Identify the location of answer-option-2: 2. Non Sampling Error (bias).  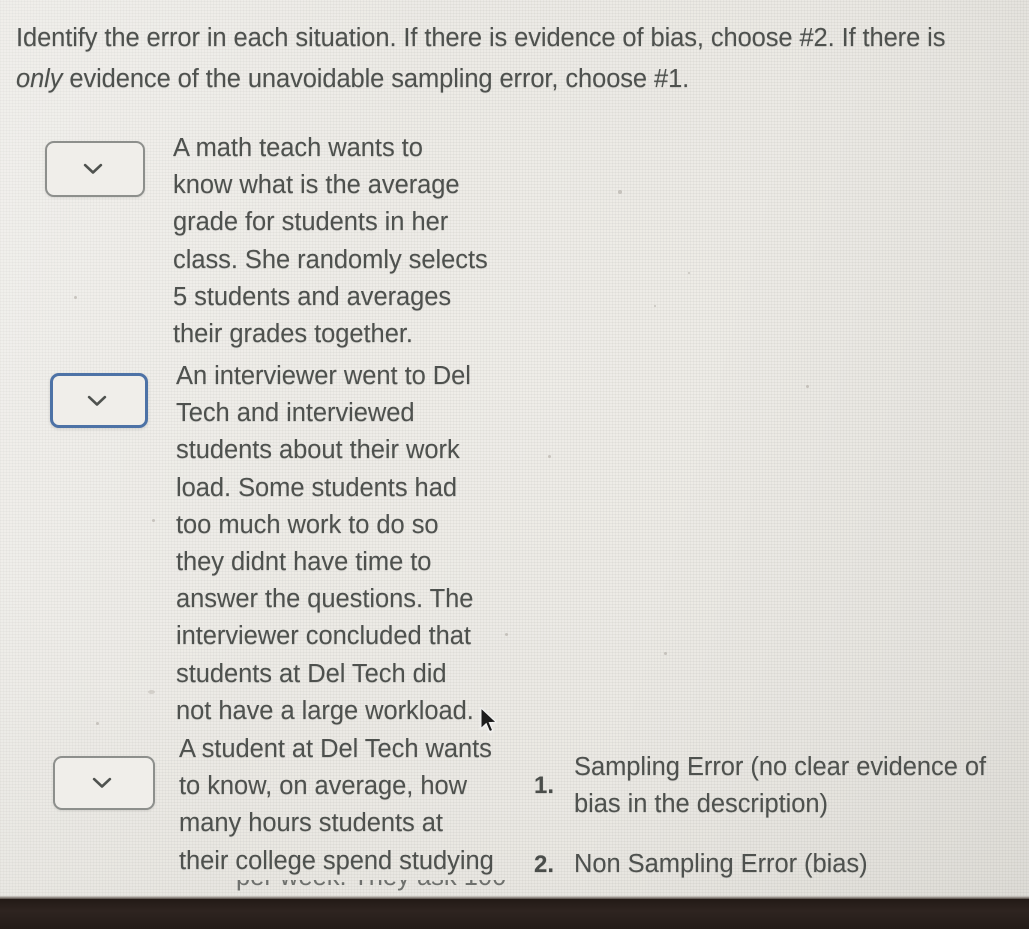
(774, 864).